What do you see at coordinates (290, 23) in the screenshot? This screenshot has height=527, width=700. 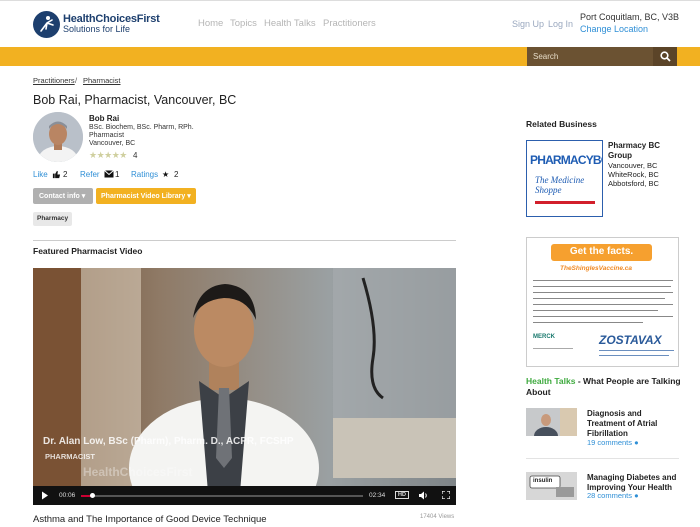 I see `nav-health-talks: Health Talks` at bounding box center [290, 23].